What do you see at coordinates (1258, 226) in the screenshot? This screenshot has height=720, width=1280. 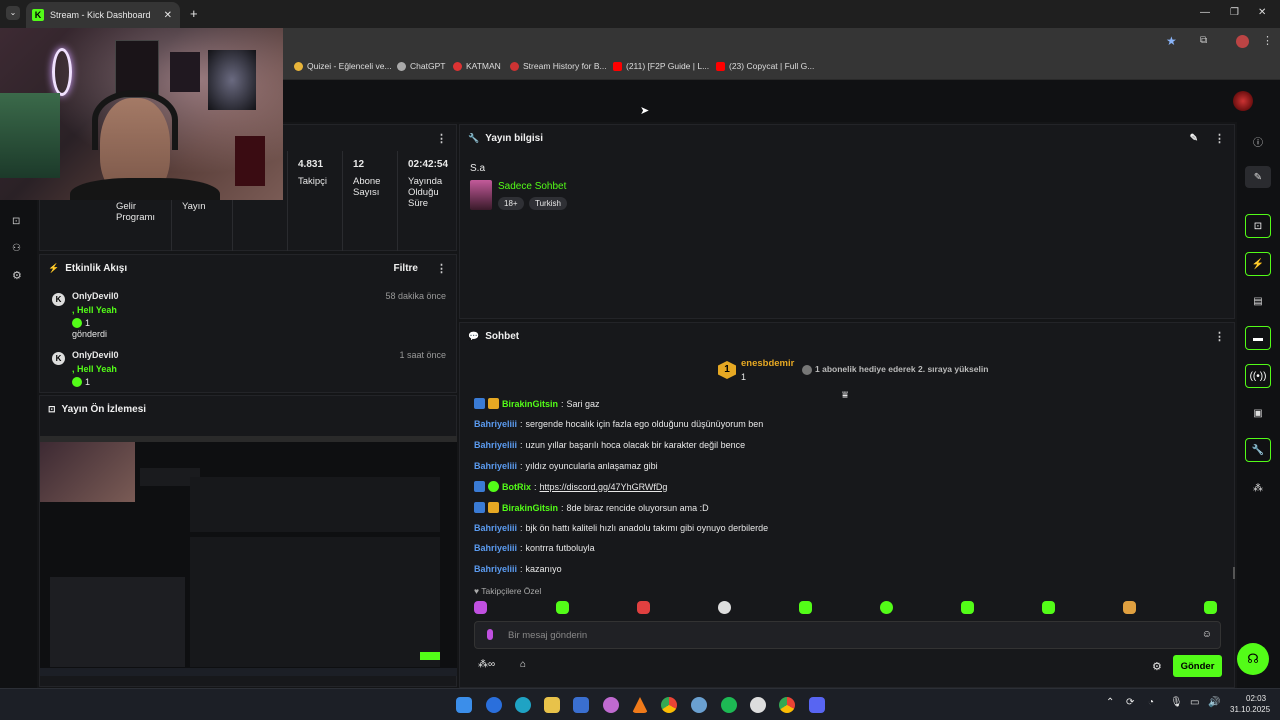 I see `screen-capture-icon: ⊡` at bounding box center [1258, 226].